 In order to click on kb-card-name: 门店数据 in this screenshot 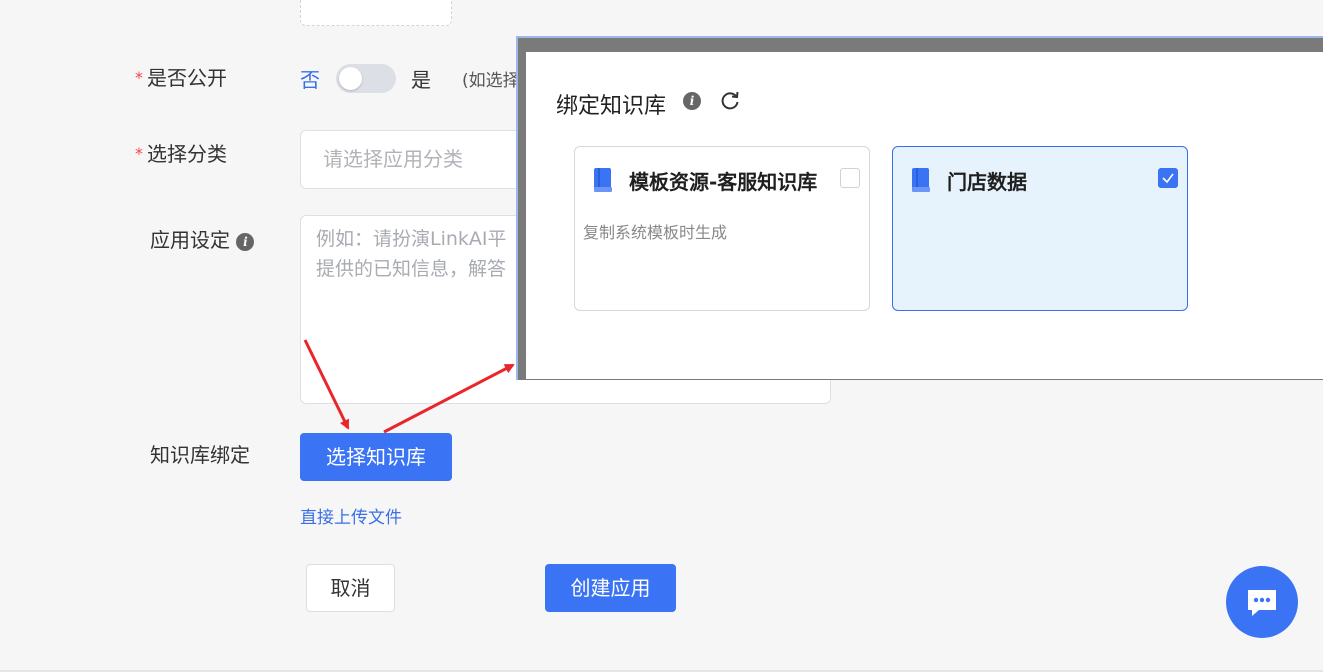, I will do `click(987, 182)`.